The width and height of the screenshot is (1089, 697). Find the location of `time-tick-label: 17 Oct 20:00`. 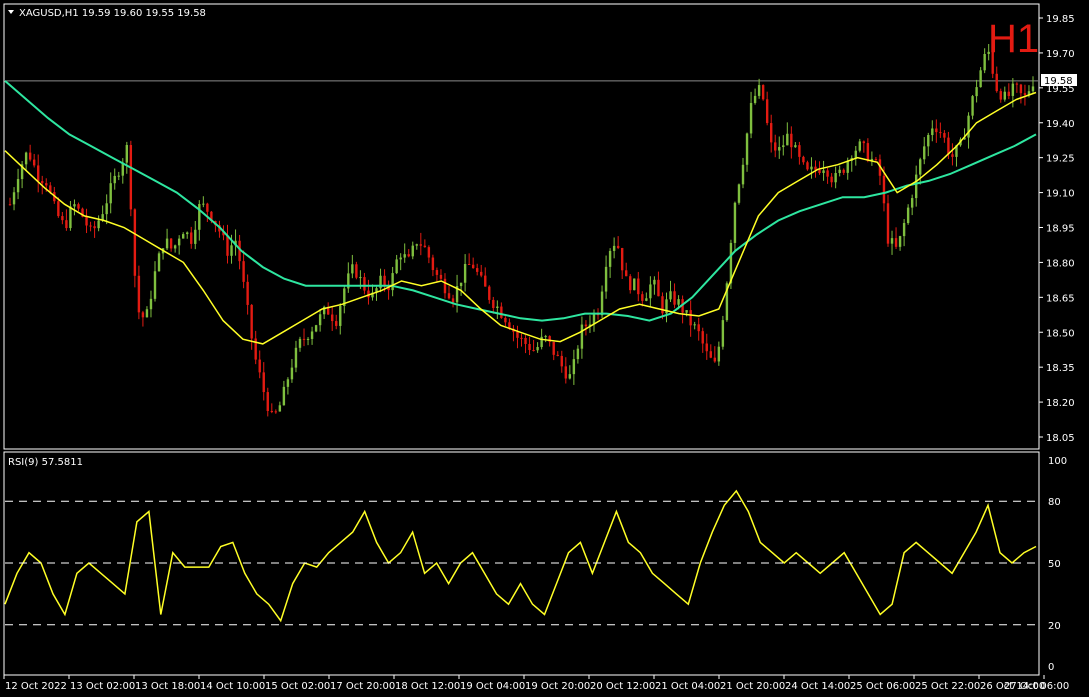

time-tick-label: 17 Oct 20:00 is located at coordinates (362, 686).